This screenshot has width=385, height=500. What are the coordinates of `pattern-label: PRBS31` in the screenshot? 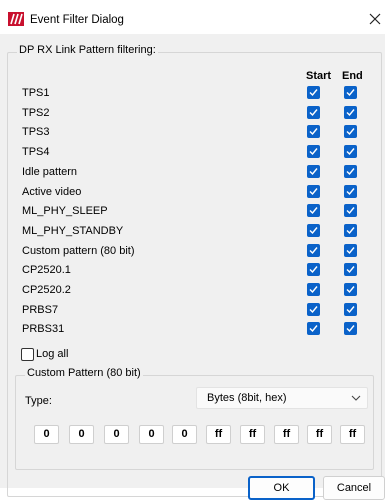 It's located at (43, 329).